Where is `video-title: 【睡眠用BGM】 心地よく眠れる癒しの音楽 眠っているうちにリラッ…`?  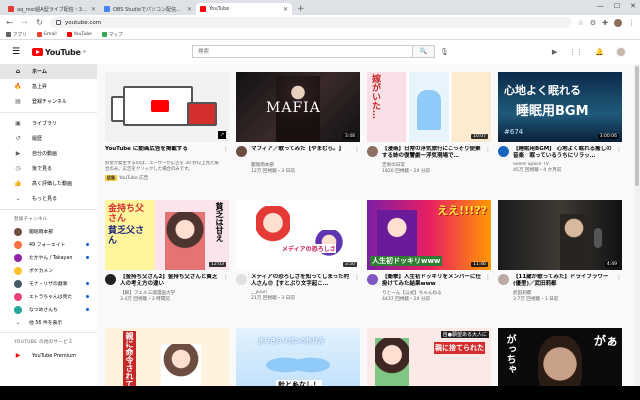 video-title: 【睡眠用BGM】 心地よく眠れる癒しの音楽 眠っているうちにリラッ… is located at coordinates (562, 153).